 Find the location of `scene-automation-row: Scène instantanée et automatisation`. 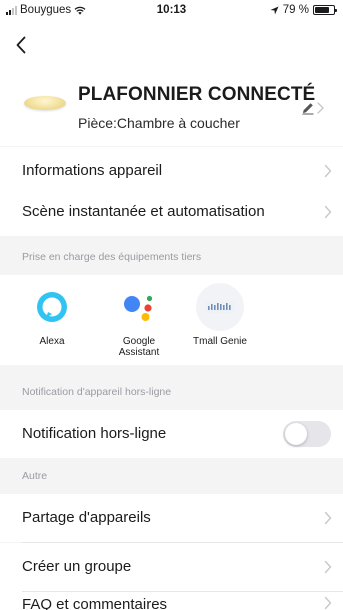

scene-automation-row: Scène instantanée et automatisation is located at coordinates (171, 212).